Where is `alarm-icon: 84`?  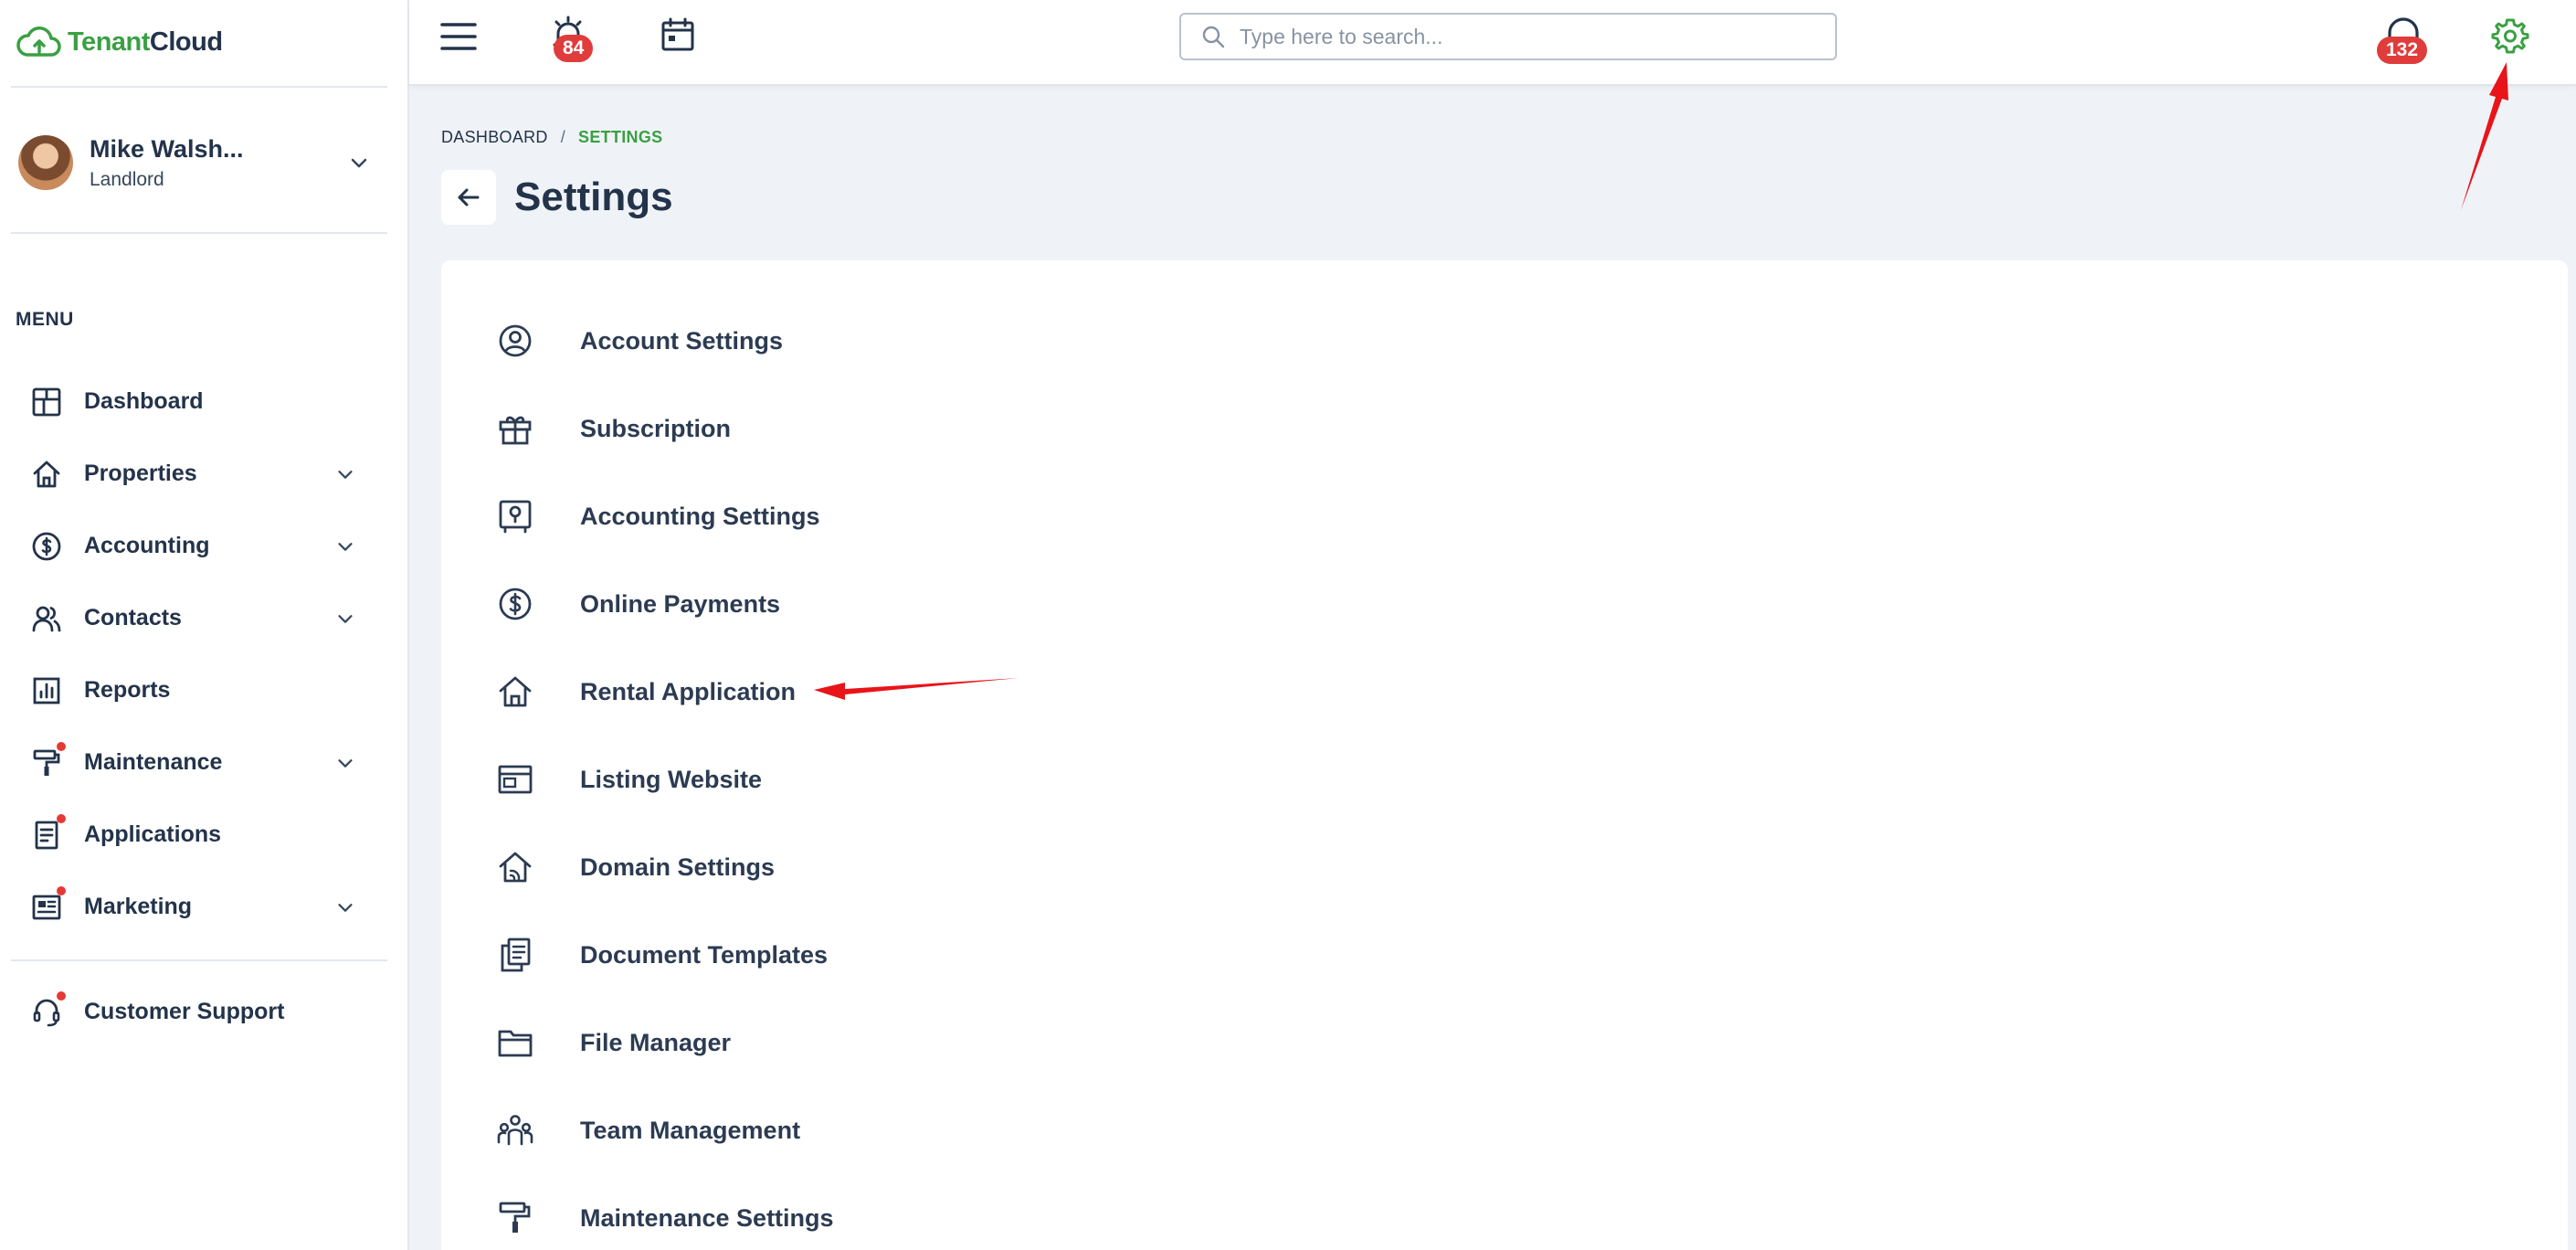
alarm-icon: 84 is located at coordinates (571, 37).